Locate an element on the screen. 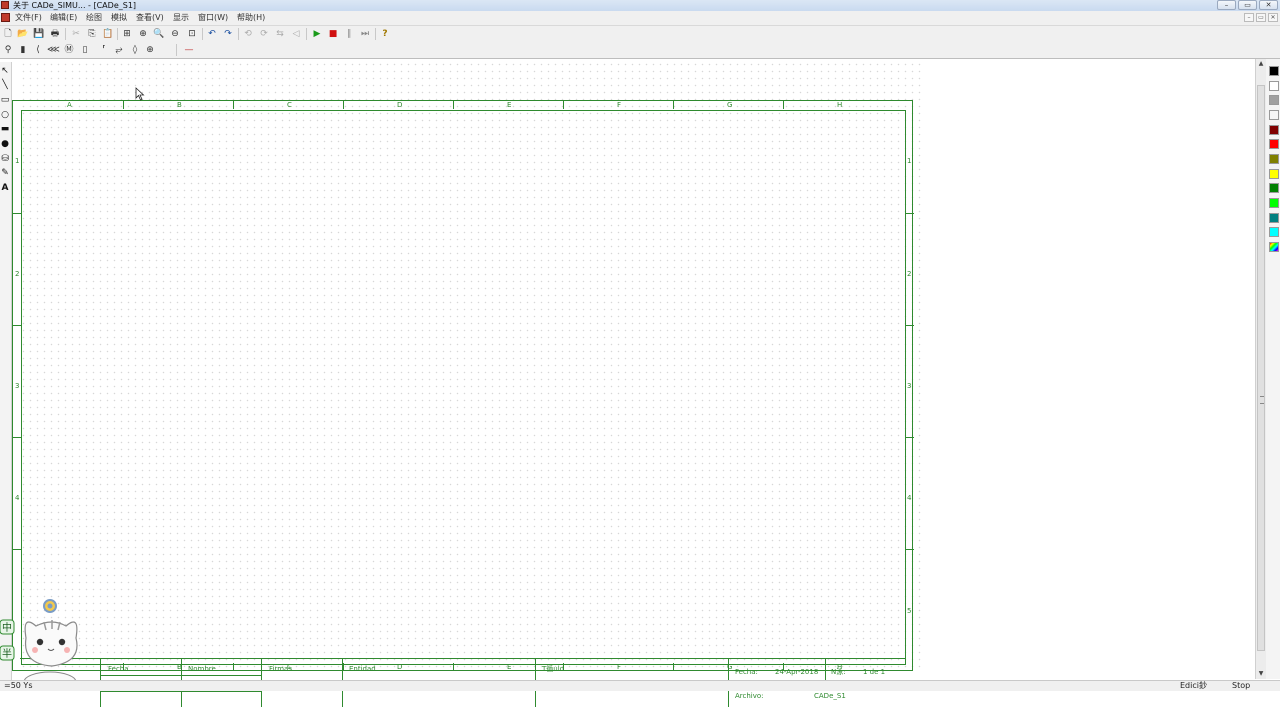 Image resolution: width=1280 pixels, height=707 pixels. menu-simulate: 模拟 is located at coordinates (119, 18).